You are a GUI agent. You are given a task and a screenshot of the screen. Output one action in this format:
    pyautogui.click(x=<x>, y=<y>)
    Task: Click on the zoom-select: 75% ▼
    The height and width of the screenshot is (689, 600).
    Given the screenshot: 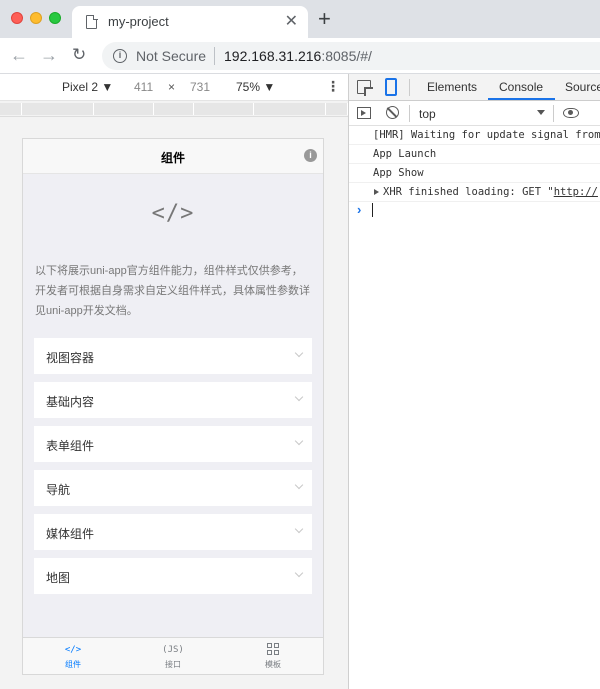 What is the action you would take?
    pyautogui.click(x=255, y=87)
    